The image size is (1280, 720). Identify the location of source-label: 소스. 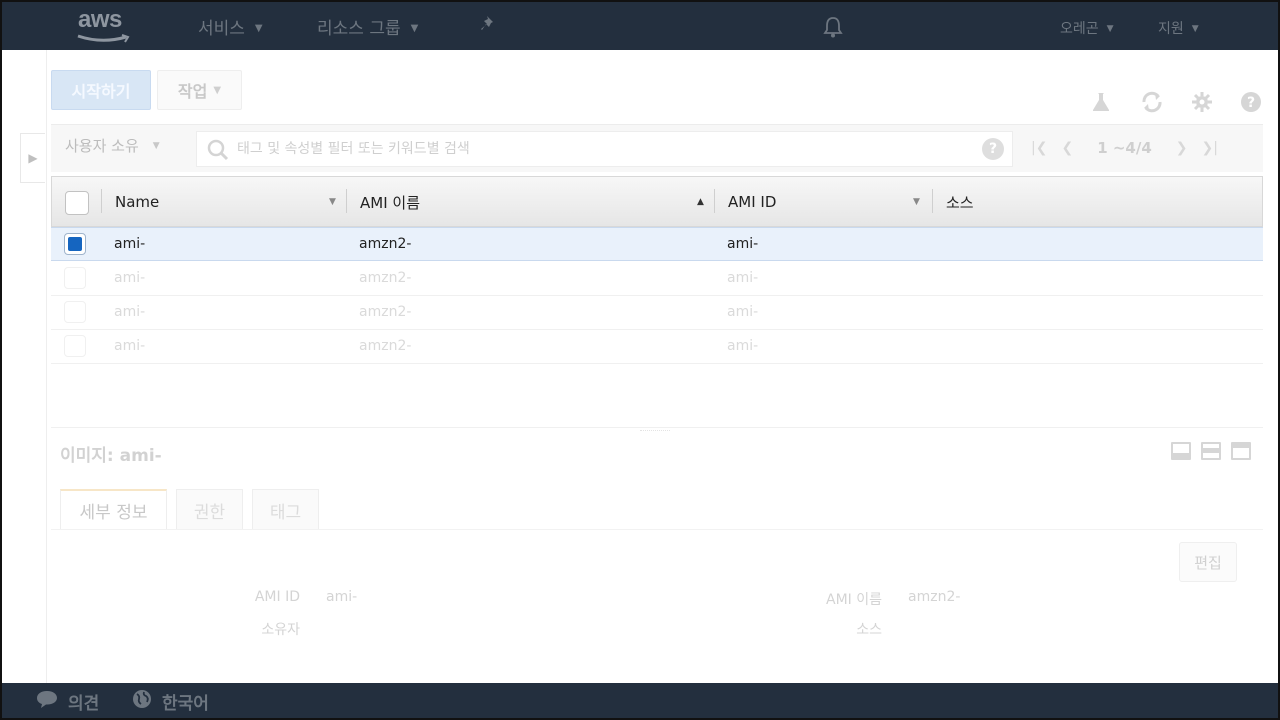
(869, 630).